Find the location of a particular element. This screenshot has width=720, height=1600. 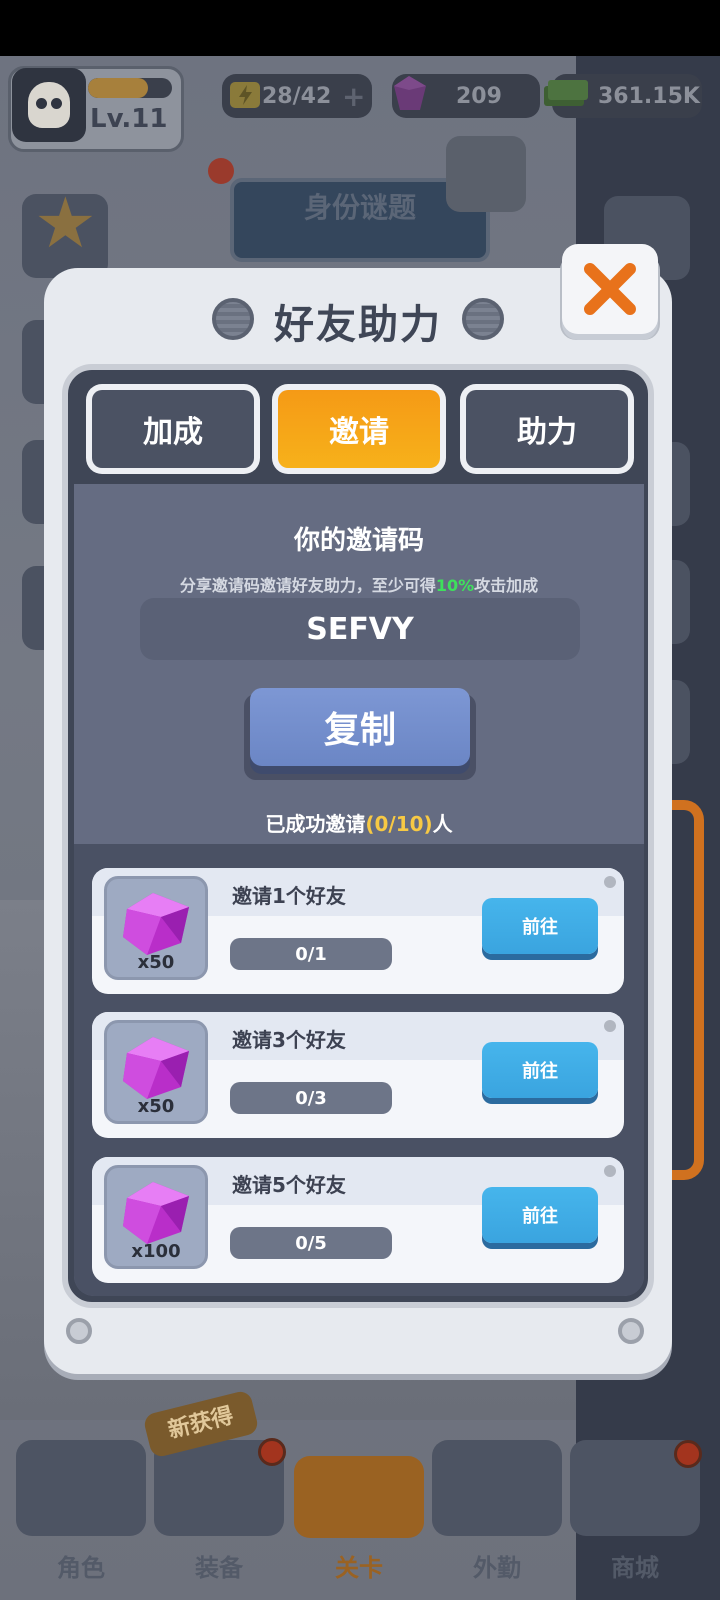

reward-icon-box: x100 is located at coordinates (156, 1217).